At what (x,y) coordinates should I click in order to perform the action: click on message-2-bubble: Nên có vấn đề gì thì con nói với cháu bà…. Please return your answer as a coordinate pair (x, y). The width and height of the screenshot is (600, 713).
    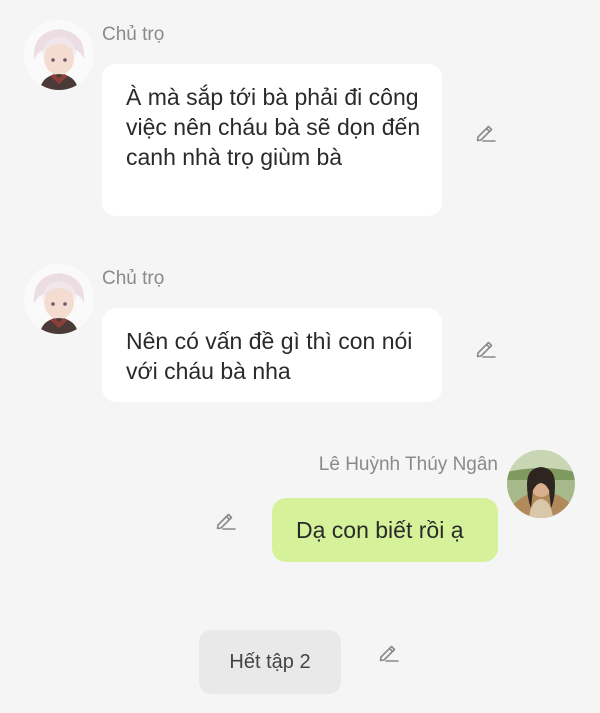
    Looking at the image, I should click on (272, 355).